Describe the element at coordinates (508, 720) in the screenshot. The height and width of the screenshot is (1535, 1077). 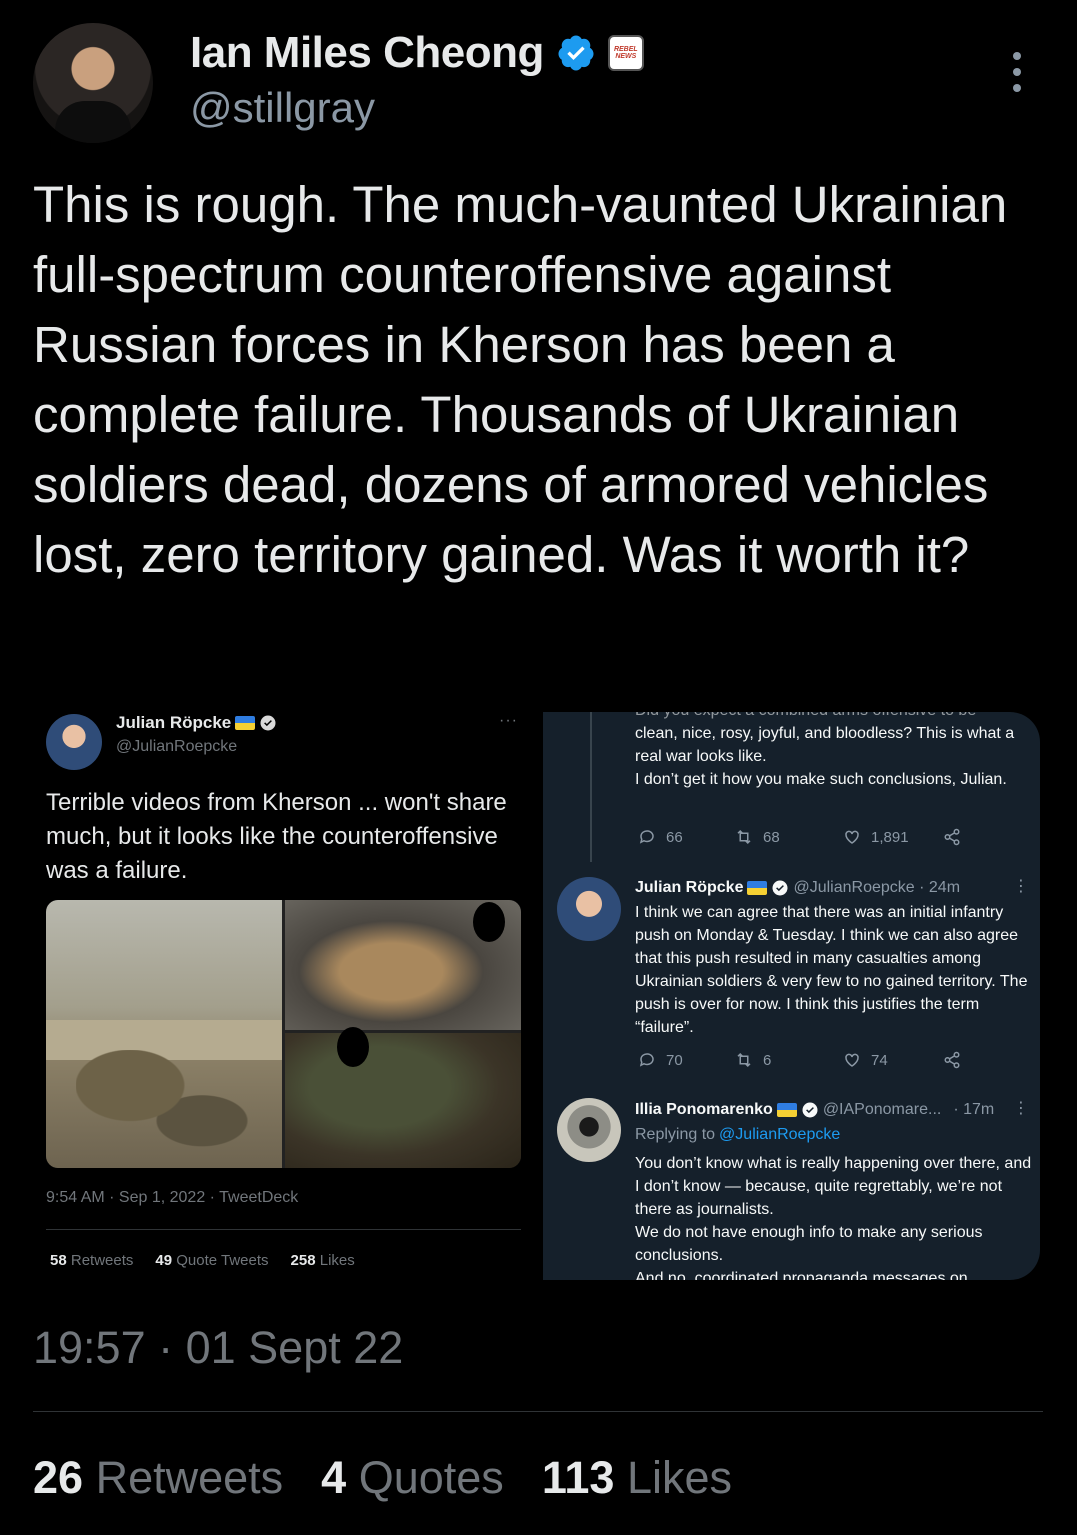
I see `embedded-more-icon: ···` at that location.